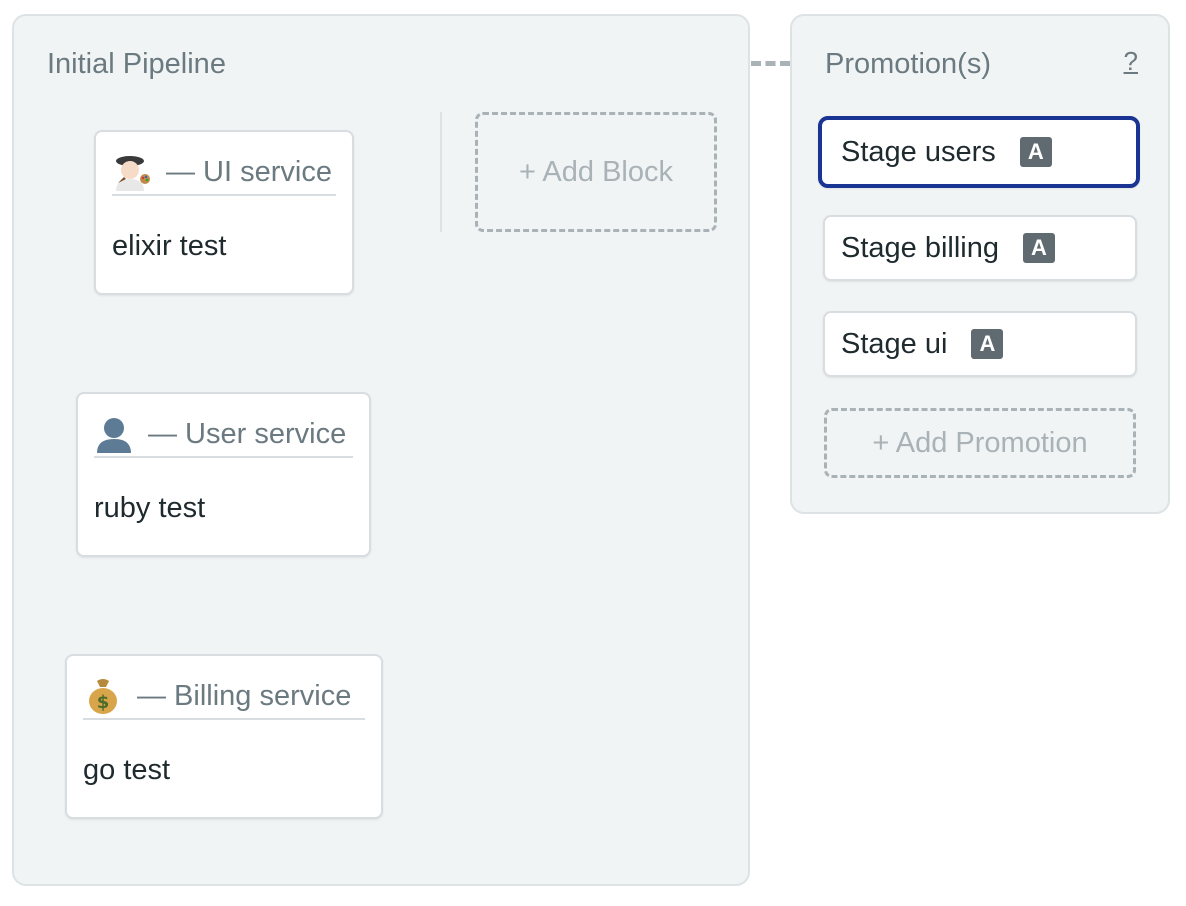 The image size is (1186, 906). Describe the element at coordinates (150, 508) in the screenshot. I see `block-job: ruby test` at that location.